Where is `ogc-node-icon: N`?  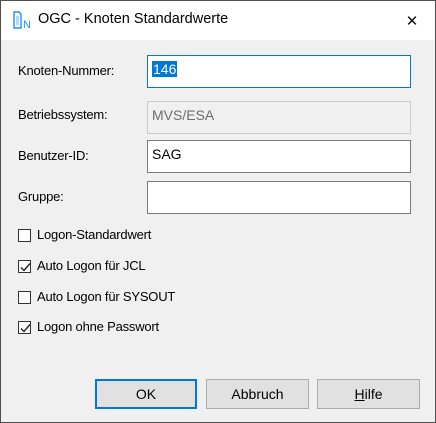 ogc-node-icon: N is located at coordinates (24, 20).